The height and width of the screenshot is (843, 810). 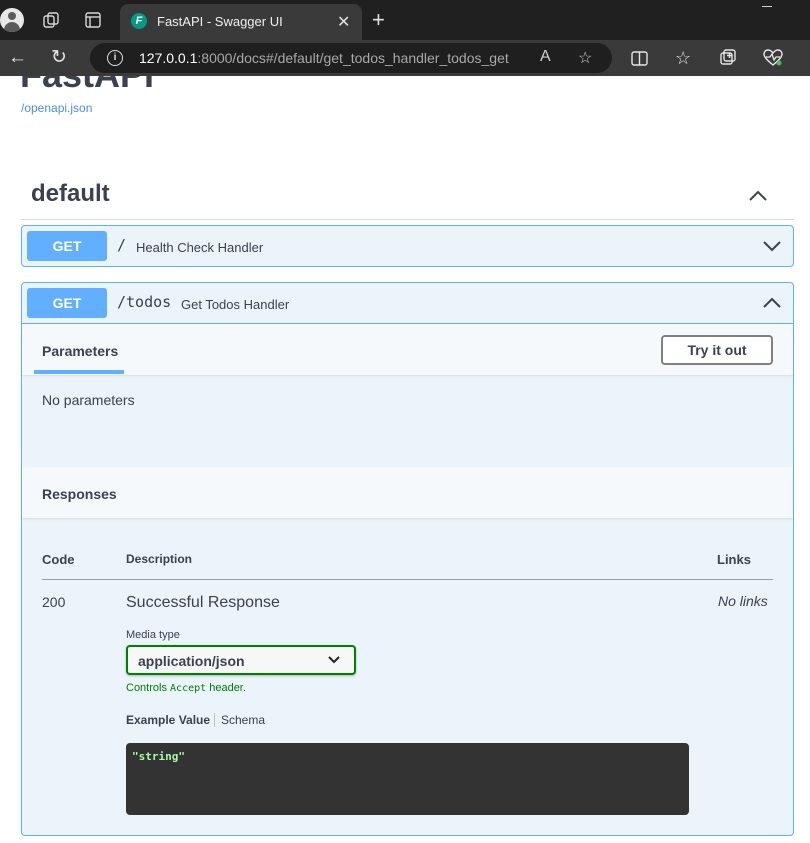 What do you see at coordinates (227, 688) in the screenshot?
I see `controls-note-suffix: header.` at bounding box center [227, 688].